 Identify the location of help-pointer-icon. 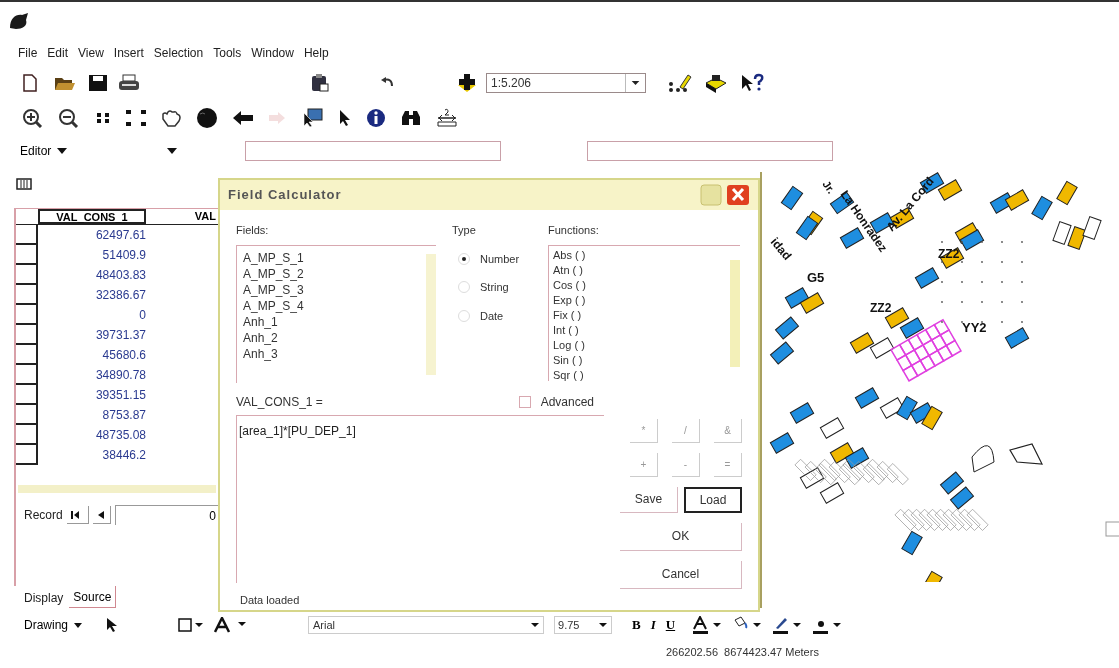
(752, 83).